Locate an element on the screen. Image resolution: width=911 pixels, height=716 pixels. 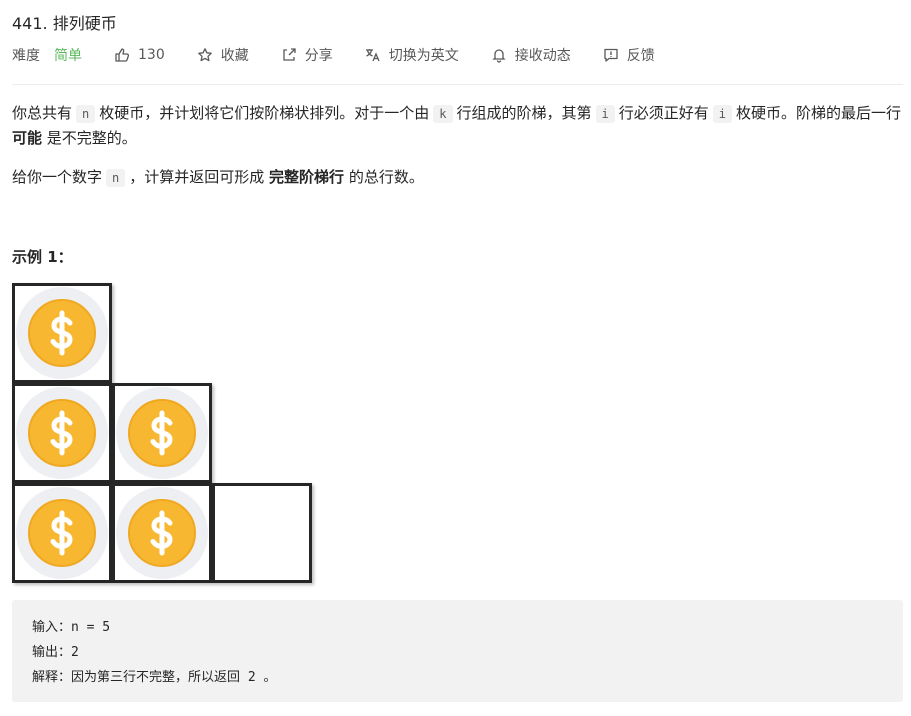
favorite-label: 收藏 is located at coordinates (234, 56).